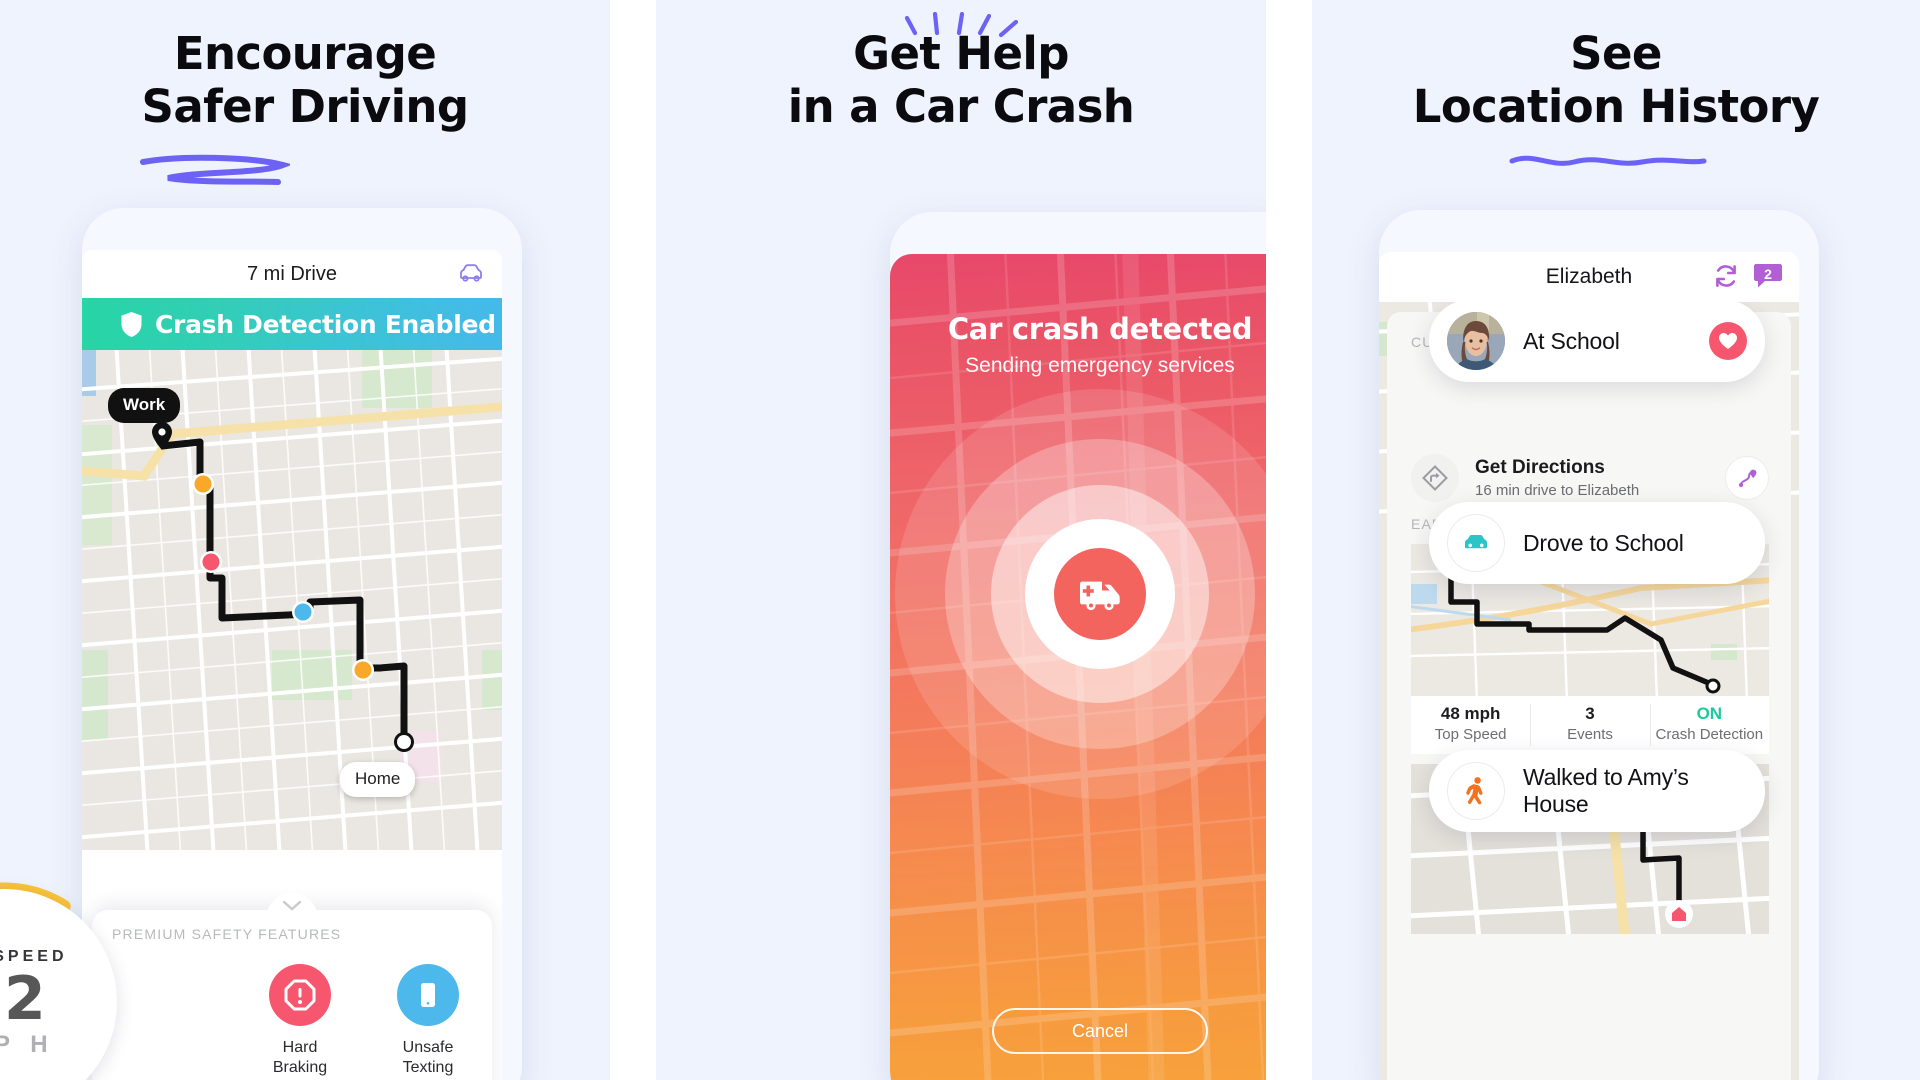 The width and height of the screenshot is (1920, 1080). I want to click on panel-3-headline: See Location History, so click(1616, 66).